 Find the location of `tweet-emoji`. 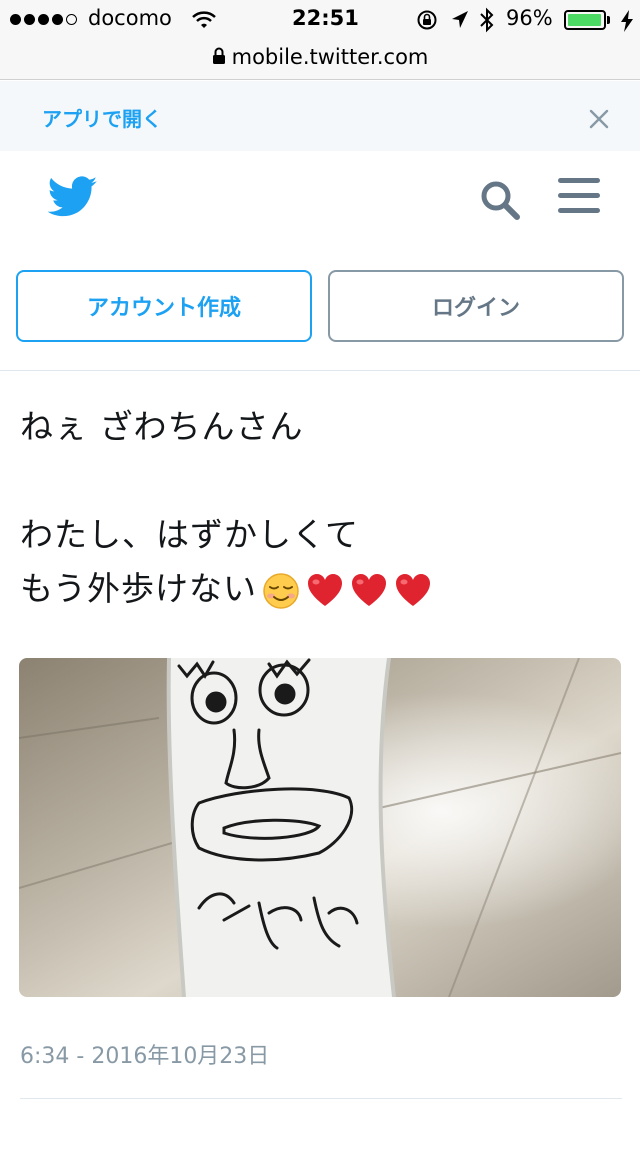

tweet-emoji is located at coordinates (347, 591).